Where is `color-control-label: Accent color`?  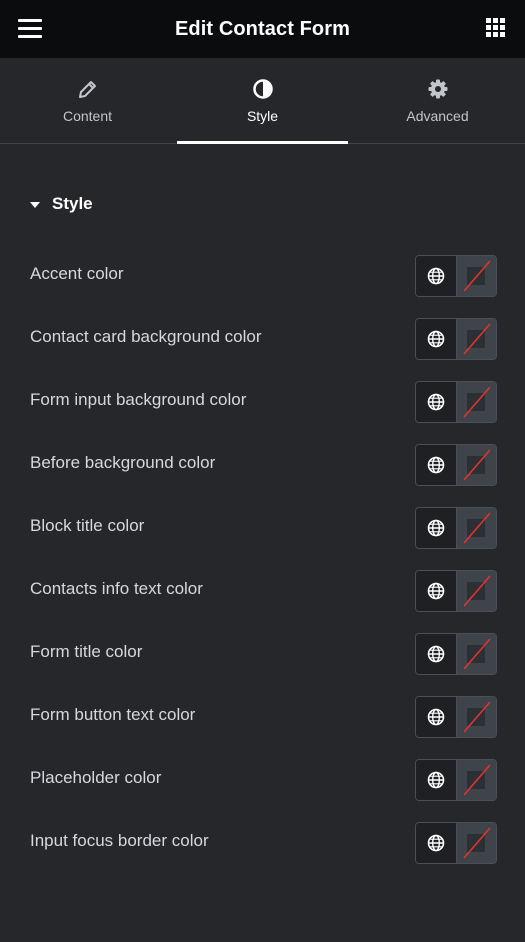
color-control-label: Accent color is located at coordinates (77, 273).